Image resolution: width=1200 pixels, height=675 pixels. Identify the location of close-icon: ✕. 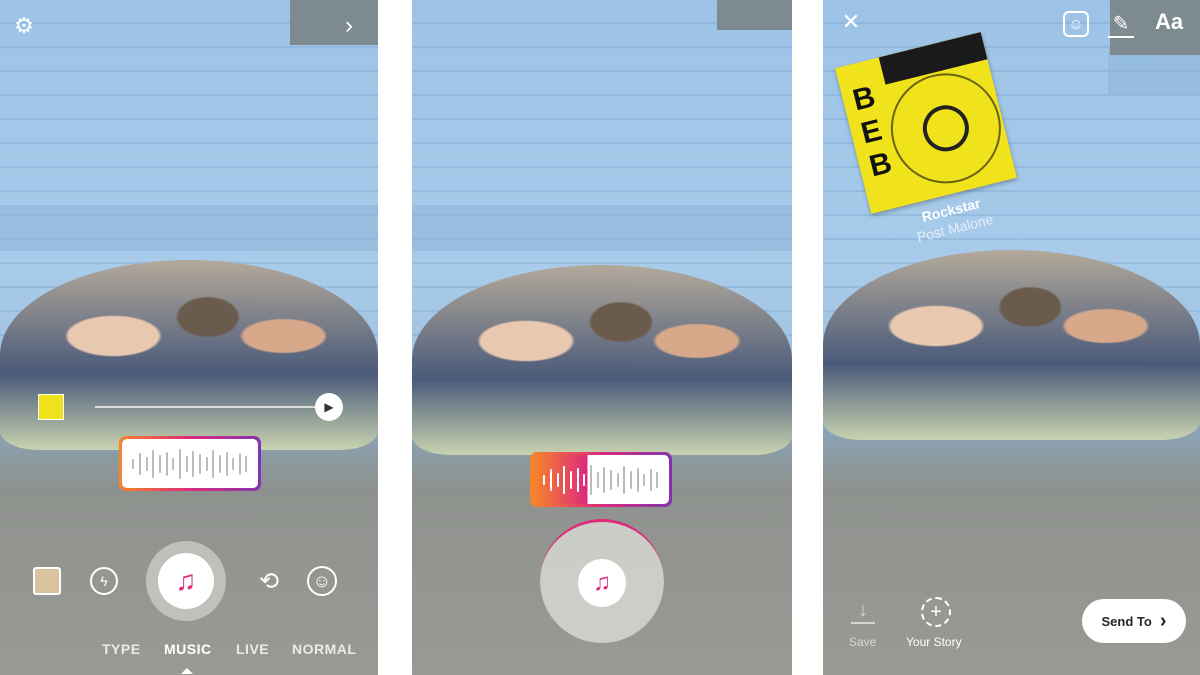
(851, 21).